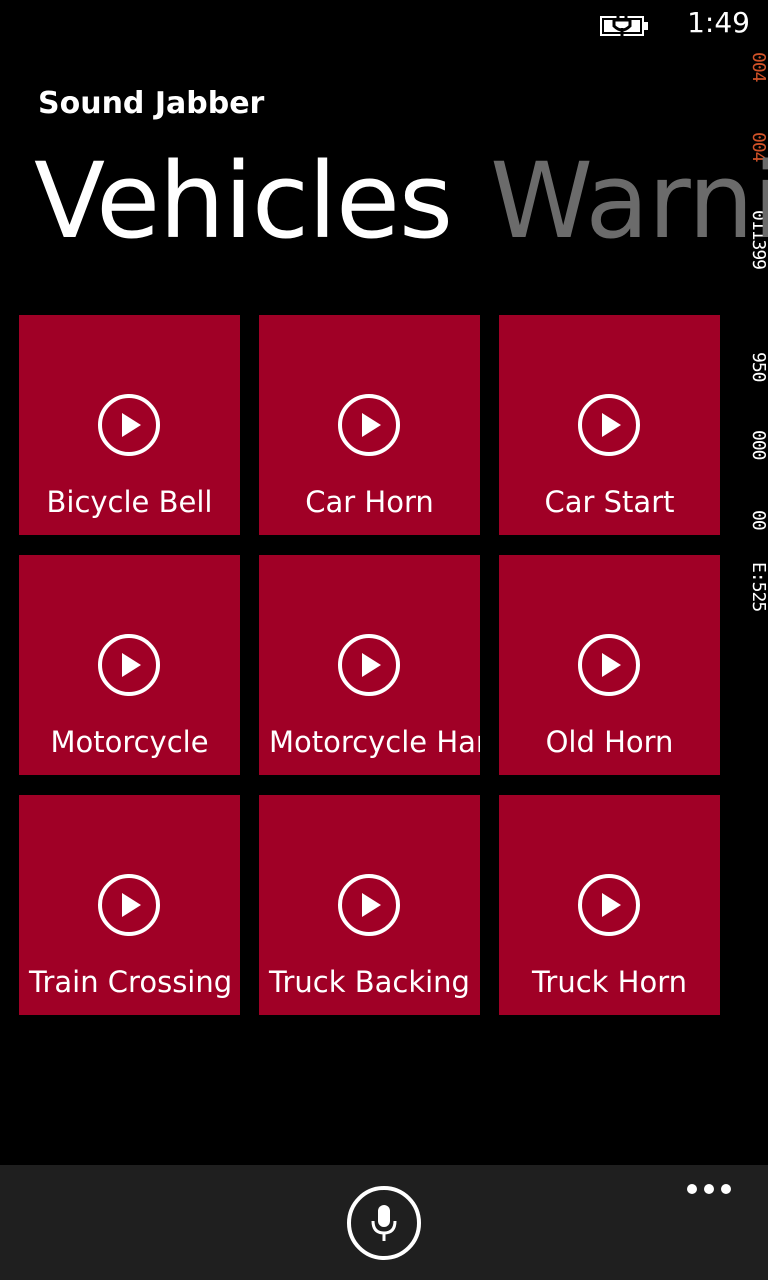 This screenshot has height=1280, width=768. I want to click on pivot-item-warning: Warning, so click(629, 201).